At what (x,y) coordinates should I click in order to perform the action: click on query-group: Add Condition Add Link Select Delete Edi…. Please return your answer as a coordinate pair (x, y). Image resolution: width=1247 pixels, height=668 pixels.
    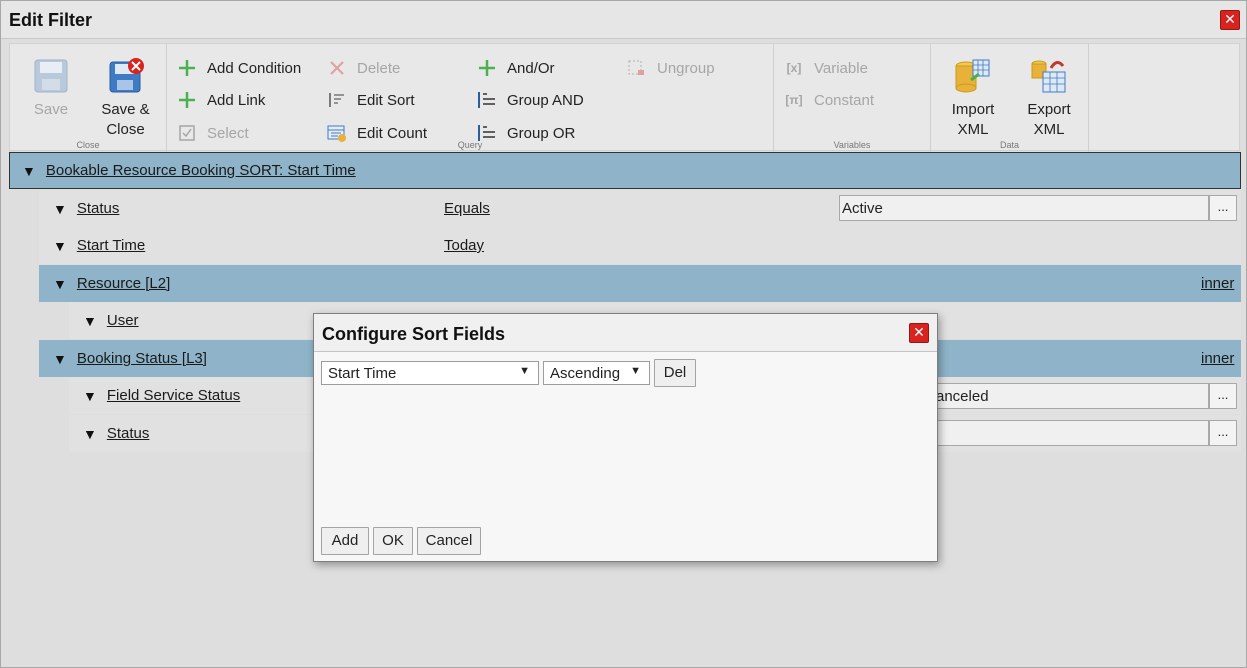
    Looking at the image, I should click on (470, 98).